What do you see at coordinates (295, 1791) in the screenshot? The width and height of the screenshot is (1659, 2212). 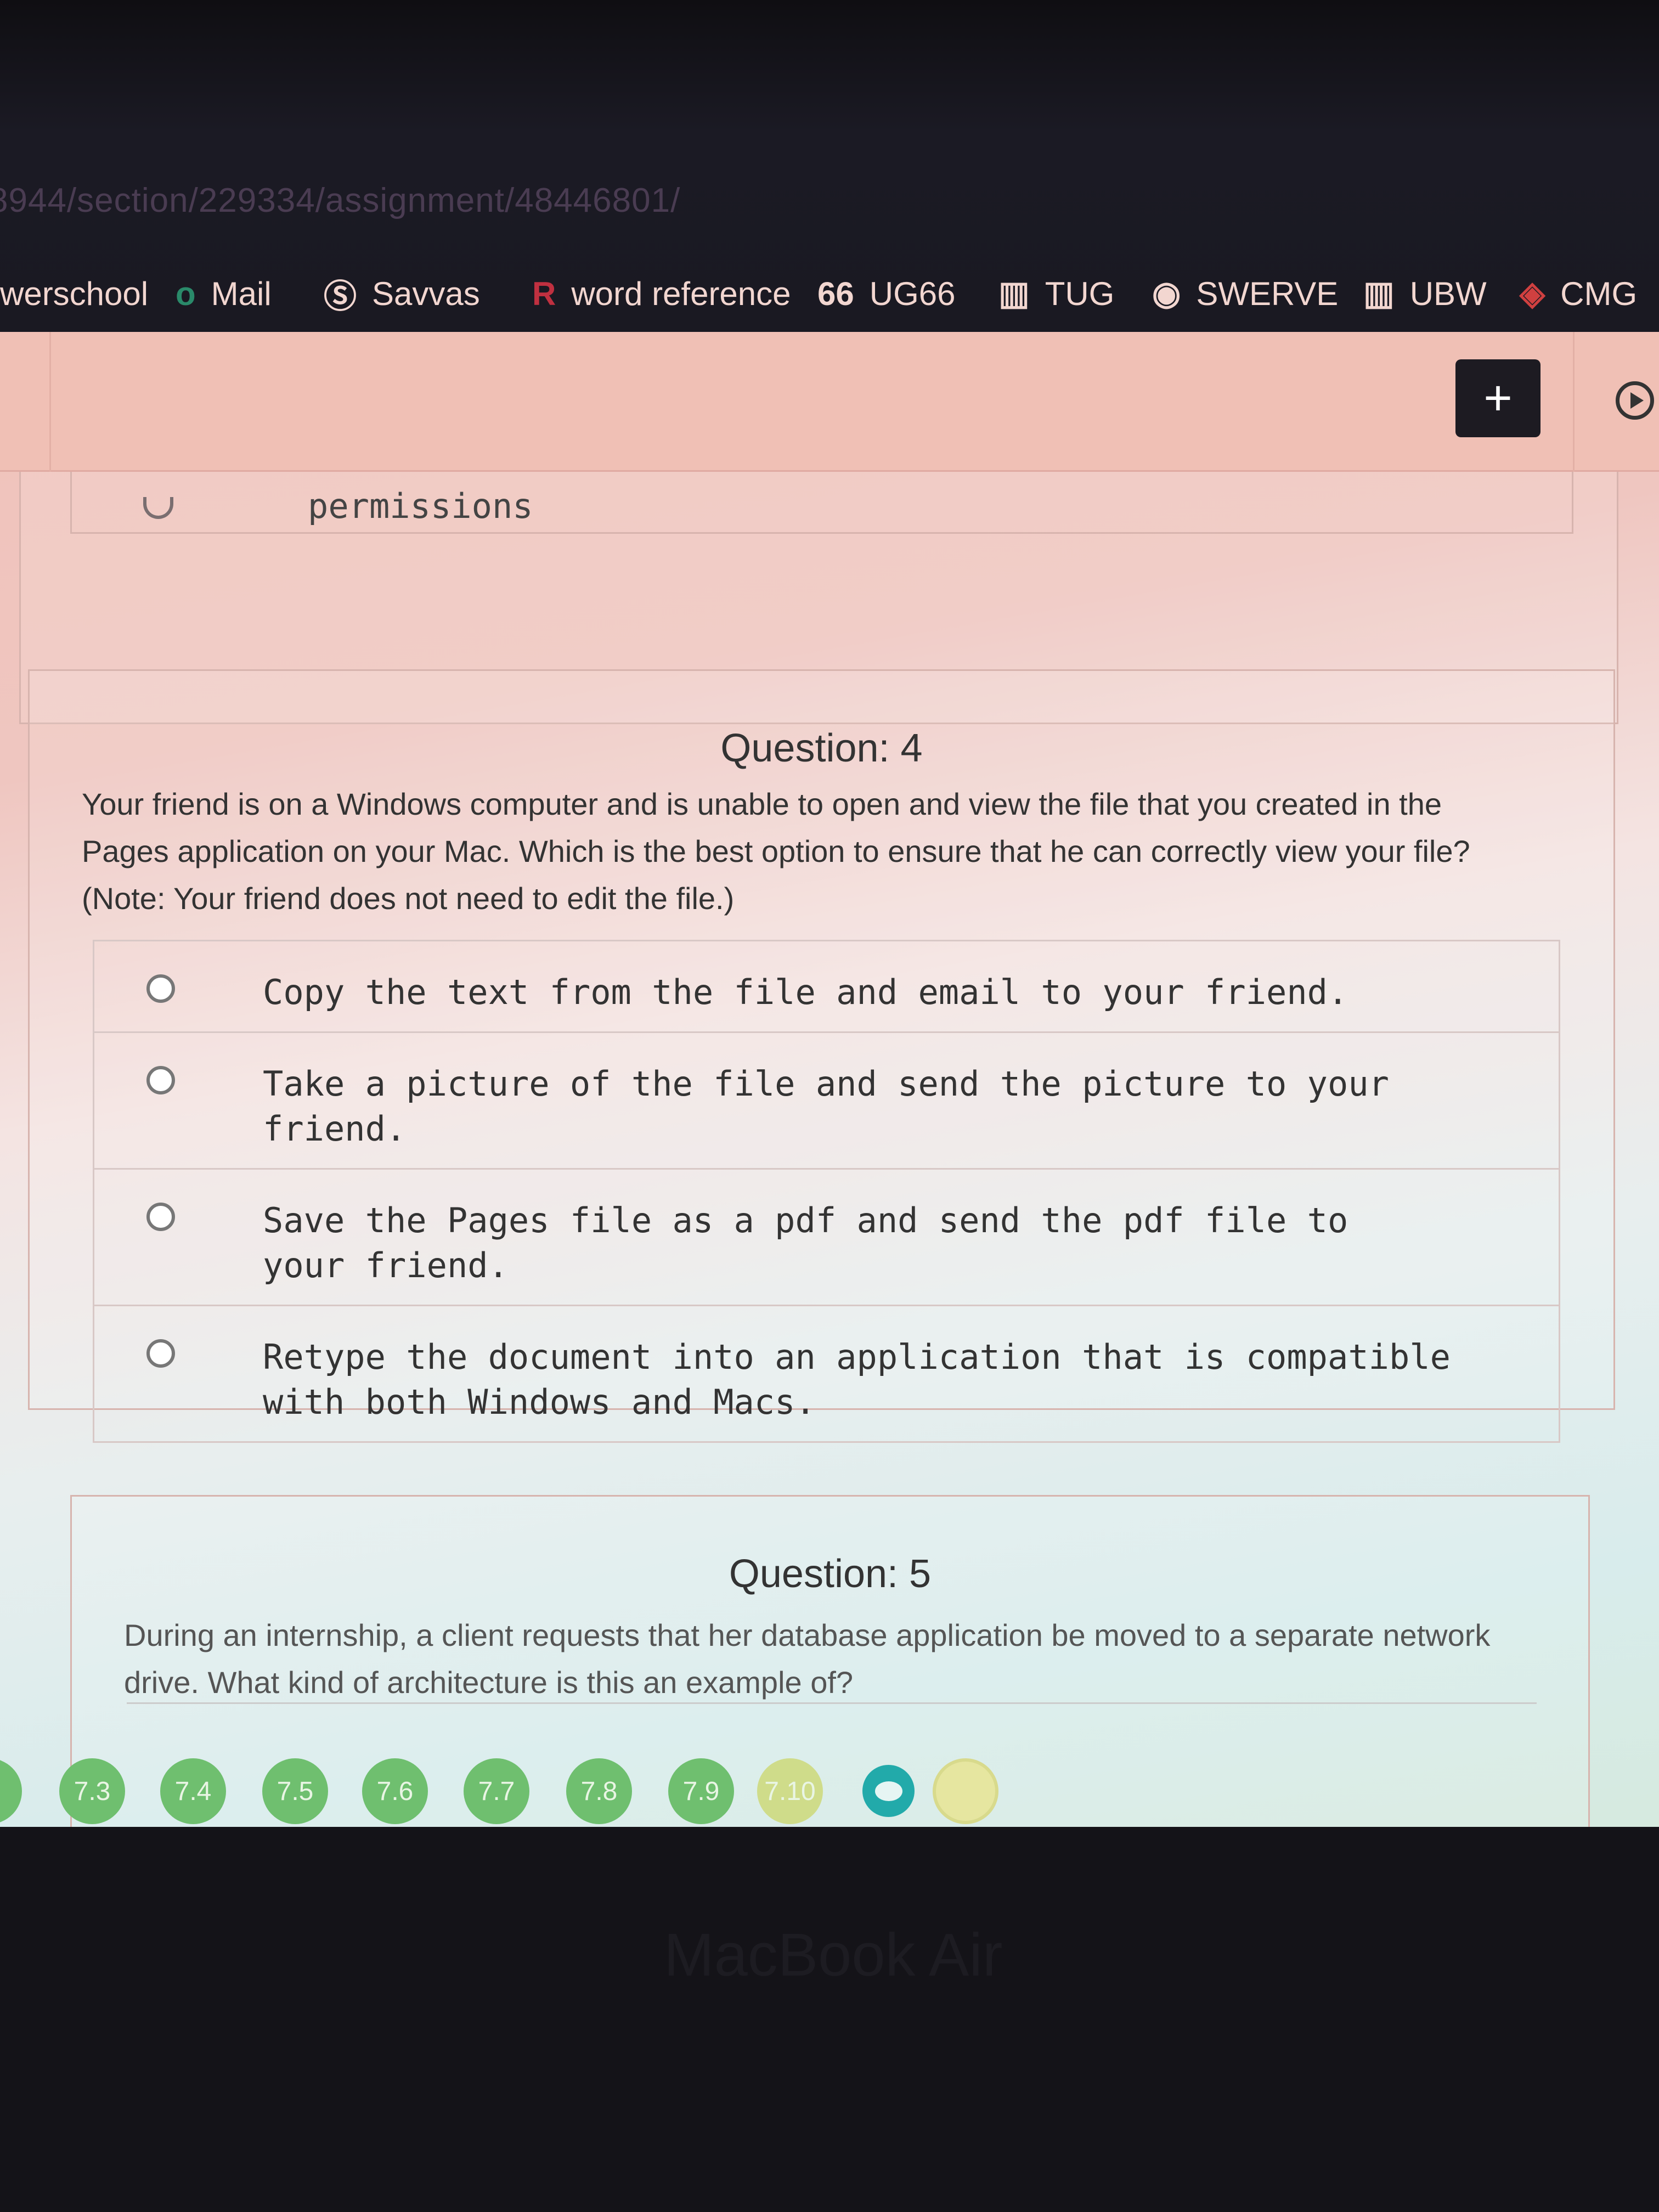 I see `nav-item: 7.5` at bounding box center [295, 1791].